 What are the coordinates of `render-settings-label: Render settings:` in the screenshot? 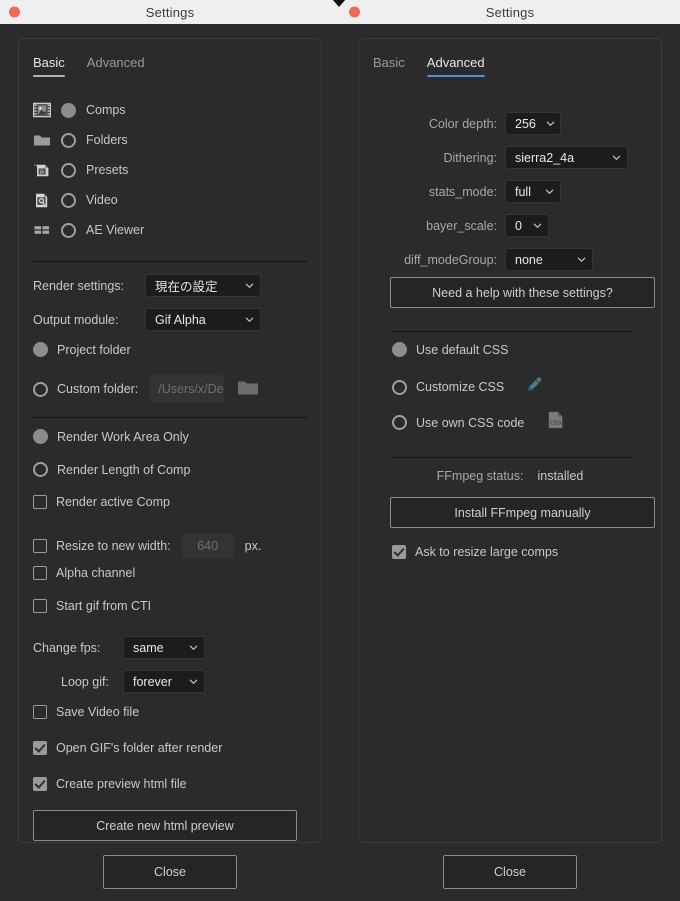 It's located at (79, 285).